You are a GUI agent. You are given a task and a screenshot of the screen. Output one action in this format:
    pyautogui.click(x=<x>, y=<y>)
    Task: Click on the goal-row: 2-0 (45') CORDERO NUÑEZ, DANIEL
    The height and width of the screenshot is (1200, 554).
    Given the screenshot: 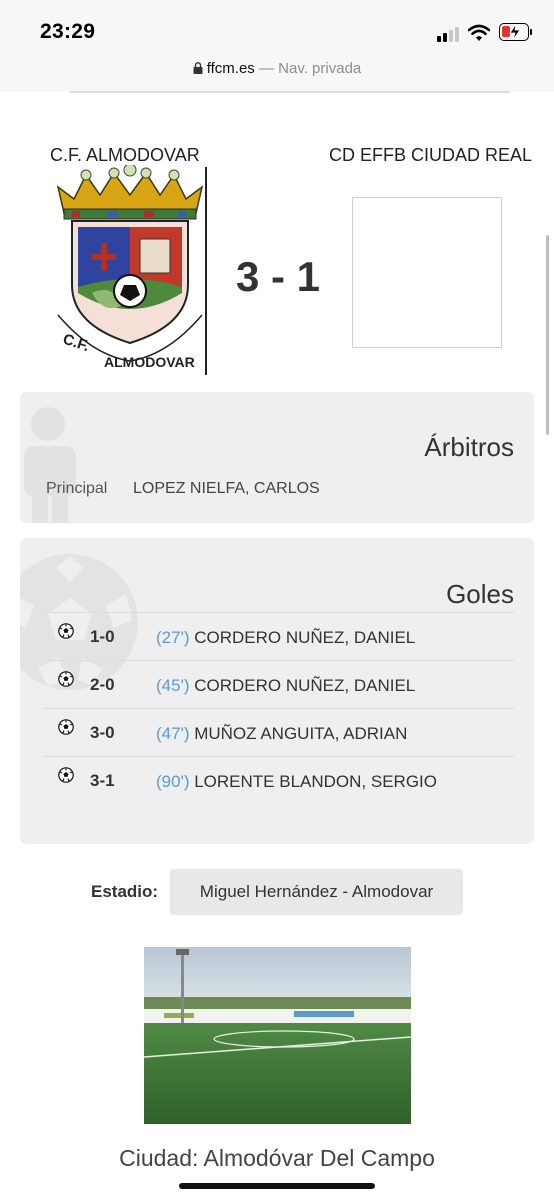 What is the action you would take?
    pyautogui.click(x=279, y=684)
    